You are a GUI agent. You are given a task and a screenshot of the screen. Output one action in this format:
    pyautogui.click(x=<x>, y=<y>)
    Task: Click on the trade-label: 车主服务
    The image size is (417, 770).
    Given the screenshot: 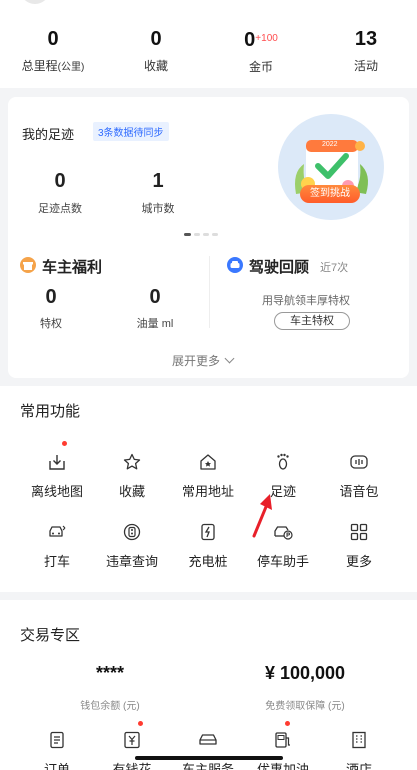 What is the action you would take?
    pyautogui.click(x=207, y=766)
    